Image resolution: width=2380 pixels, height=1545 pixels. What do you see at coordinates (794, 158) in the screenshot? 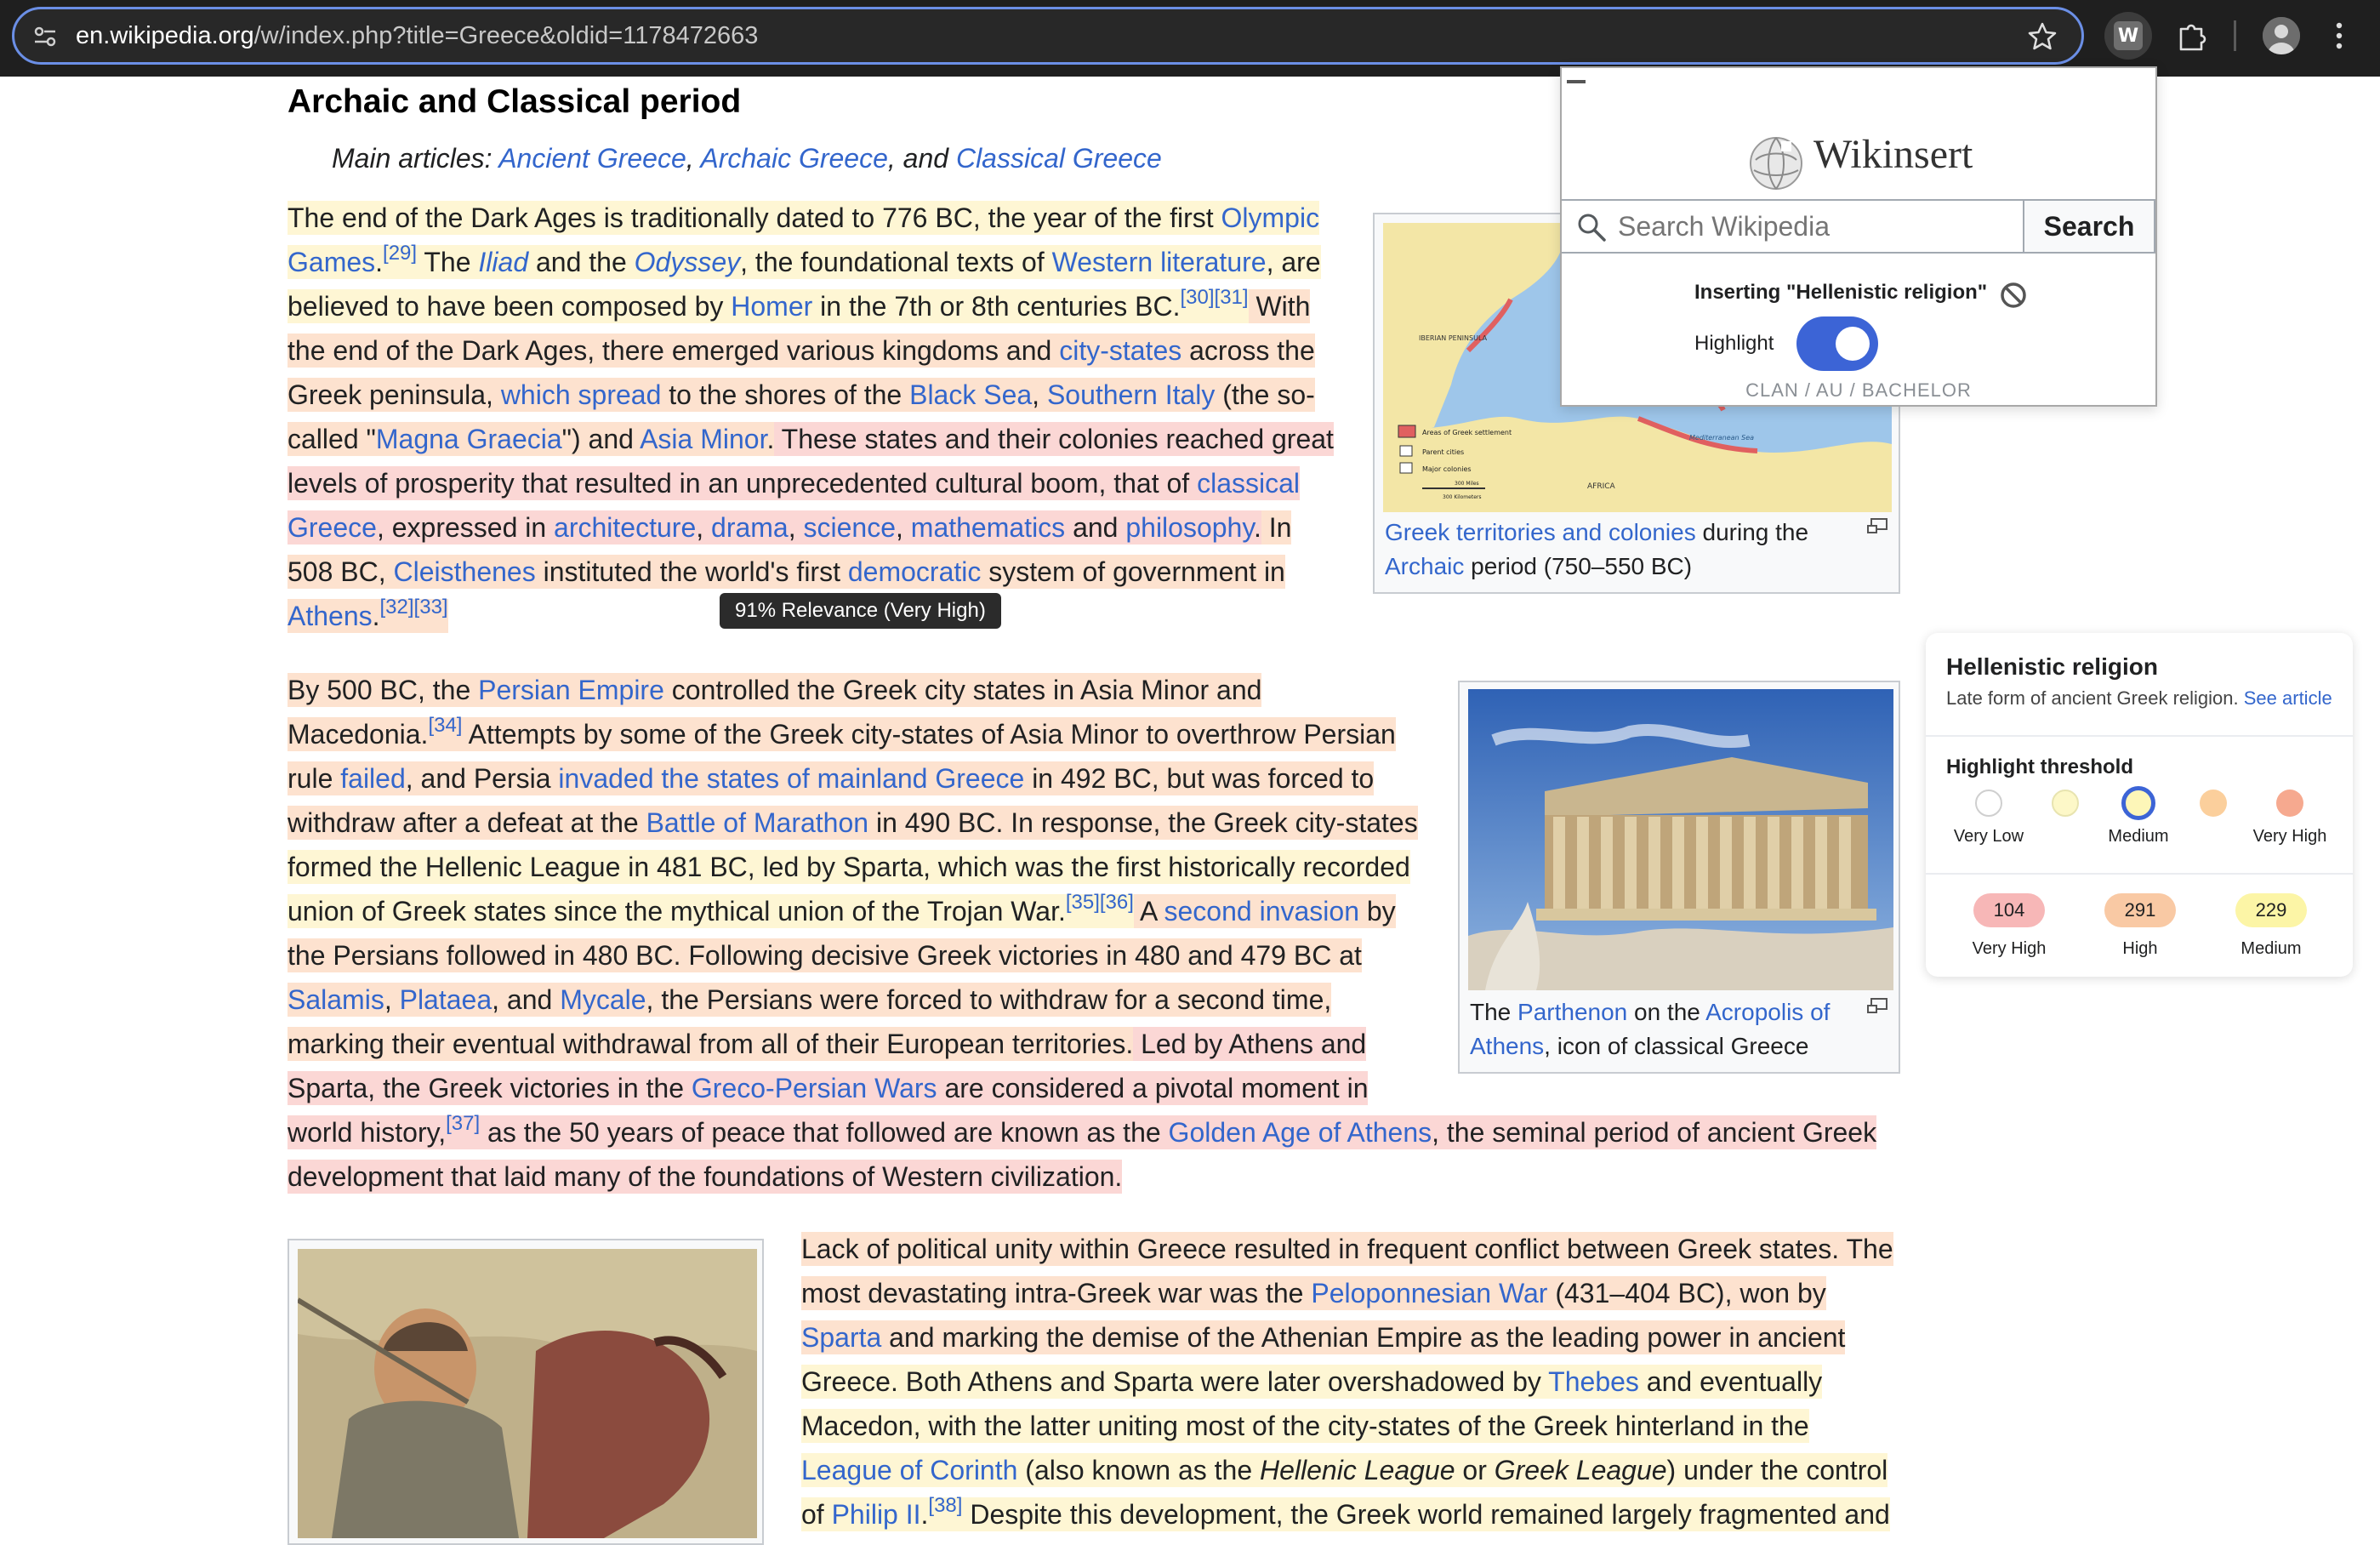
I see `hatnote-link-archaic-greece: Archaic Greece` at bounding box center [794, 158].